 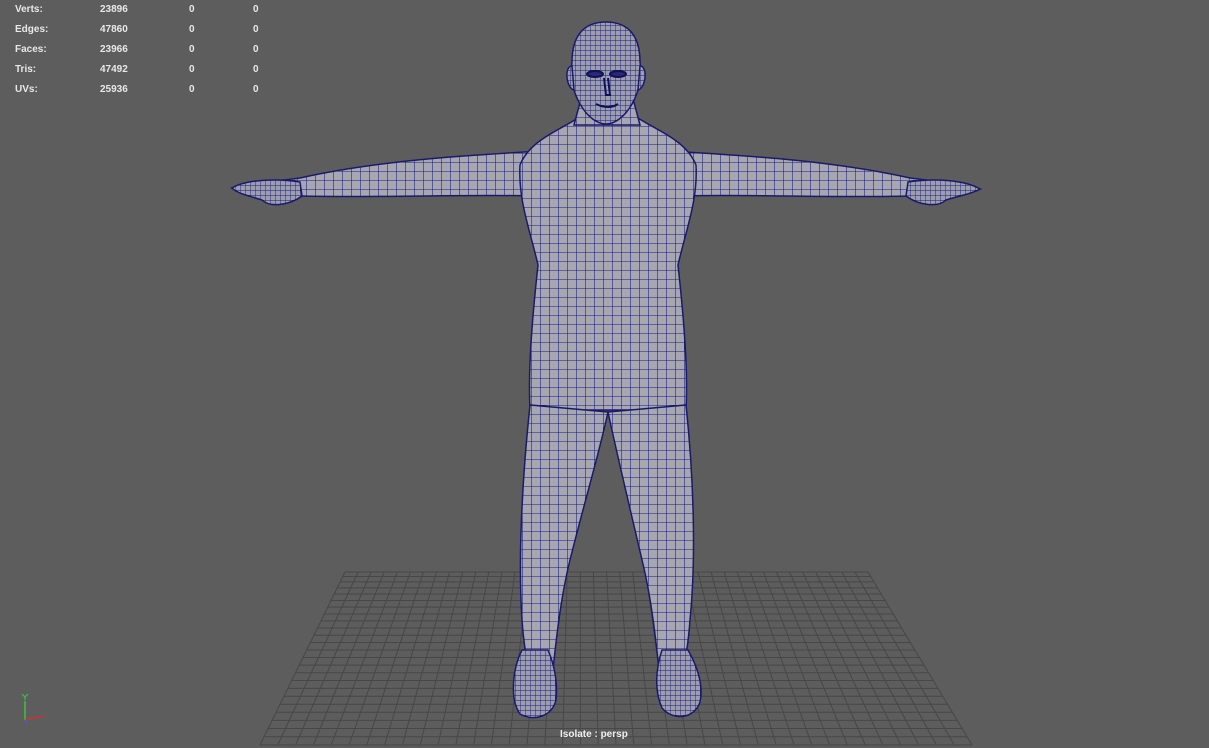 I want to click on right-hand, so click(x=943, y=192).